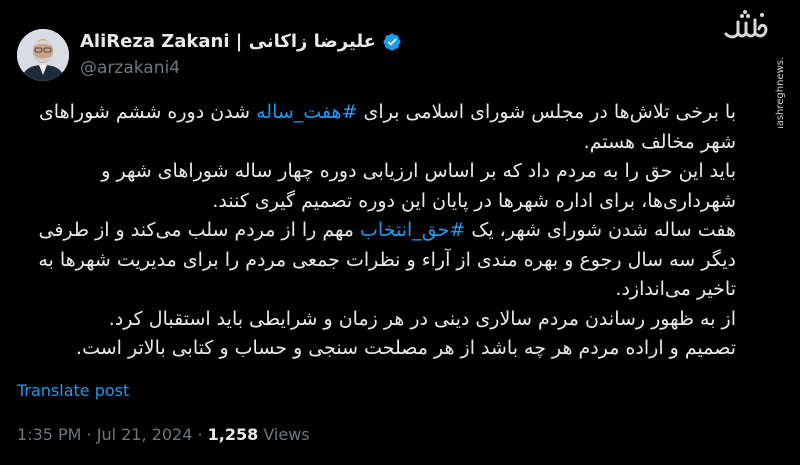  What do you see at coordinates (746, 28) in the screenshot?
I see `mashregh-logo-watermark` at bounding box center [746, 28].